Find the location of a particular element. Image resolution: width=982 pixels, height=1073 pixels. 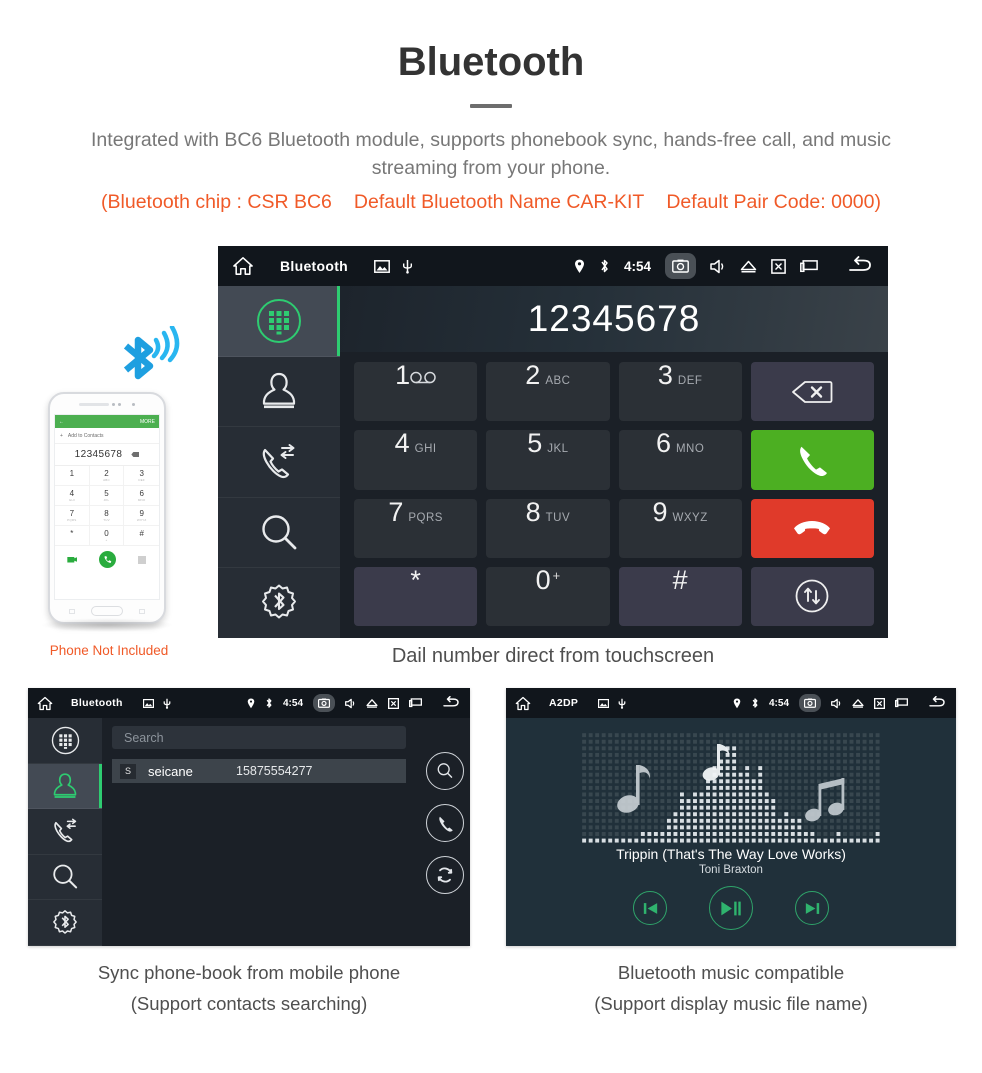

phone-key-9: 9 WXYZ is located at coordinates (141, 516).